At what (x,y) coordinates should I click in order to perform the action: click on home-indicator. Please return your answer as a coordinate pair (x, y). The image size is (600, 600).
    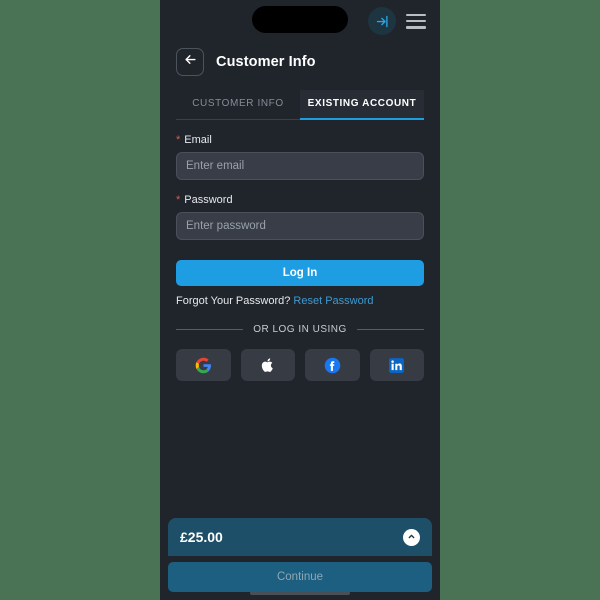
    Looking at the image, I should click on (300, 593).